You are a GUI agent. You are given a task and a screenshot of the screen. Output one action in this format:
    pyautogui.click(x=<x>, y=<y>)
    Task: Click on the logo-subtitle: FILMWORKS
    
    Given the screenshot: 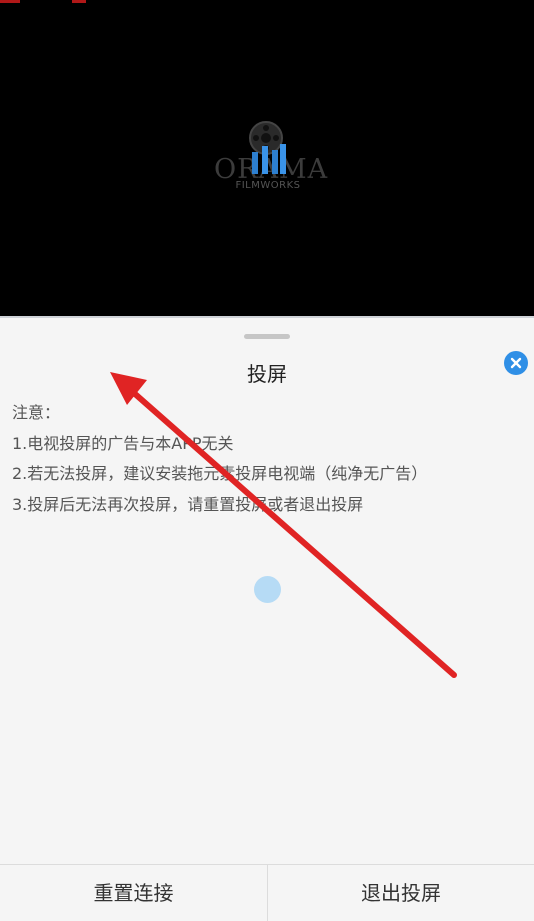 What is the action you would take?
    pyautogui.click(x=268, y=185)
    